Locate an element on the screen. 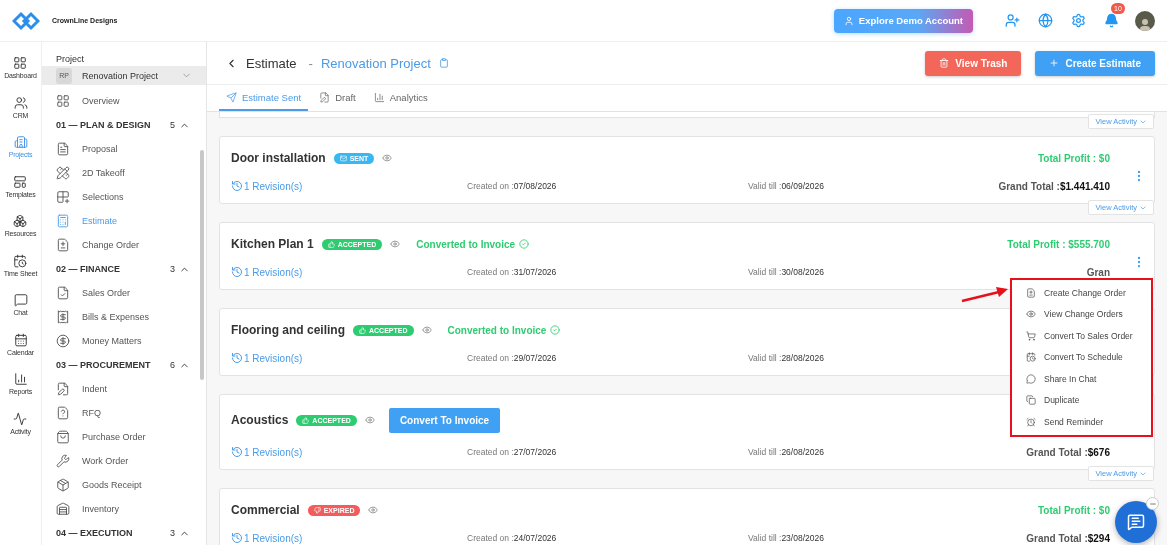 Image resolution: width=1167 pixels, height=545 pixels. alarm-icon is located at coordinates (1031, 421).